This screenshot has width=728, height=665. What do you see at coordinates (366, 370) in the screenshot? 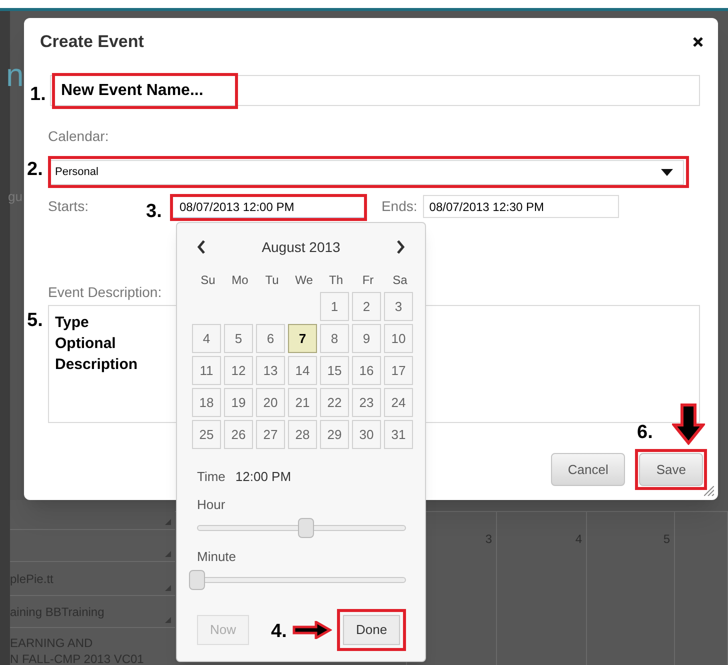
I see `calendar-day: 16` at bounding box center [366, 370].